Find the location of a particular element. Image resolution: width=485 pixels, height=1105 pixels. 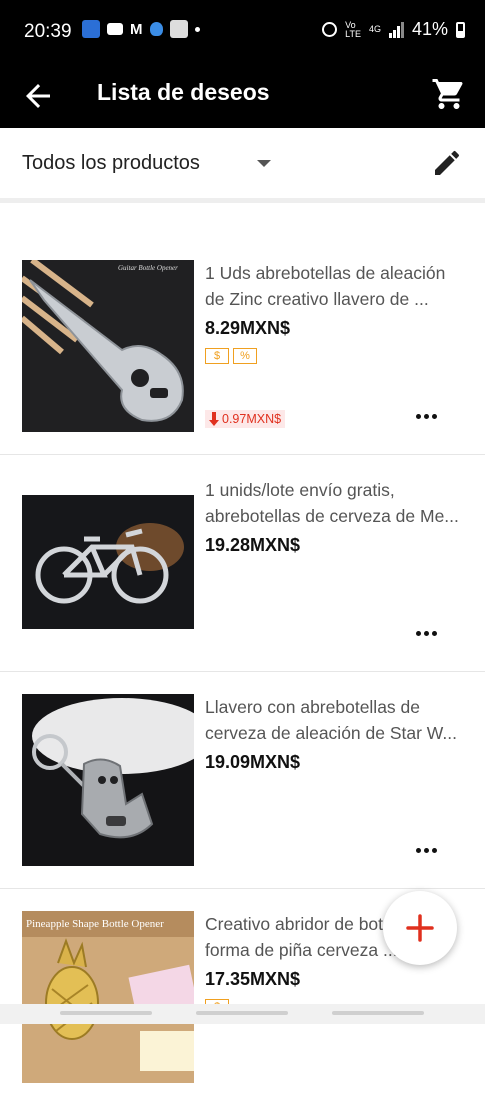

signal-icon is located at coordinates (396, 29).